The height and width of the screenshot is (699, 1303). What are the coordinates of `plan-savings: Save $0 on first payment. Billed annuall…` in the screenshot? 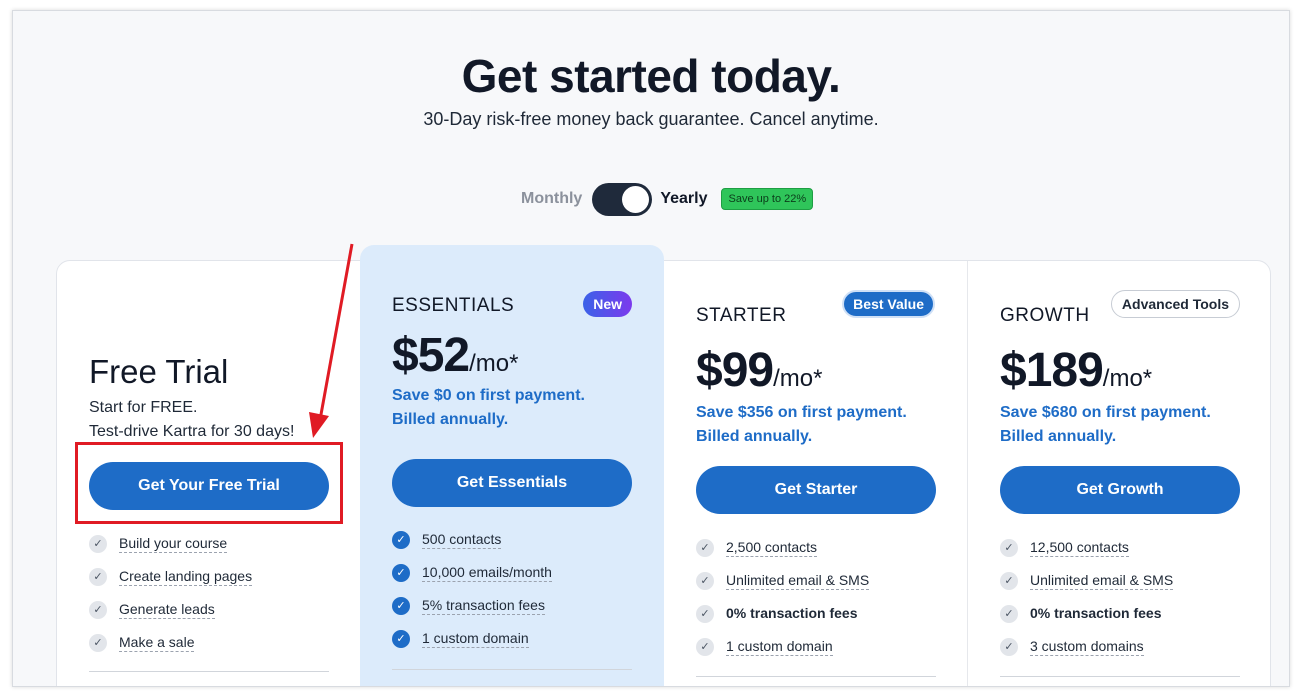 It's located at (488, 408).